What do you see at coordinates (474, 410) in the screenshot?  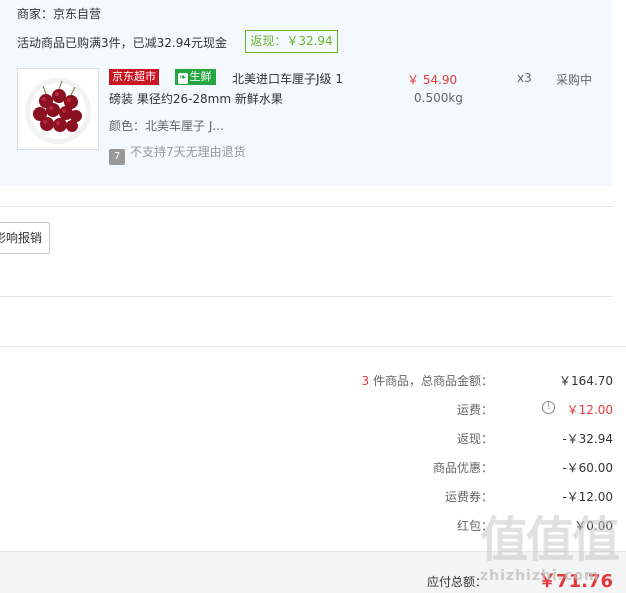 I see `shipping-label: 运费：` at bounding box center [474, 410].